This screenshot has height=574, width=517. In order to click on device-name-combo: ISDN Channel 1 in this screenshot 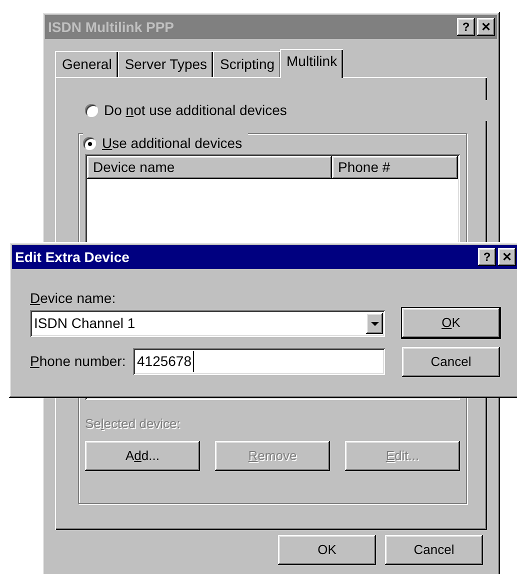, I will do `click(207, 323)`.